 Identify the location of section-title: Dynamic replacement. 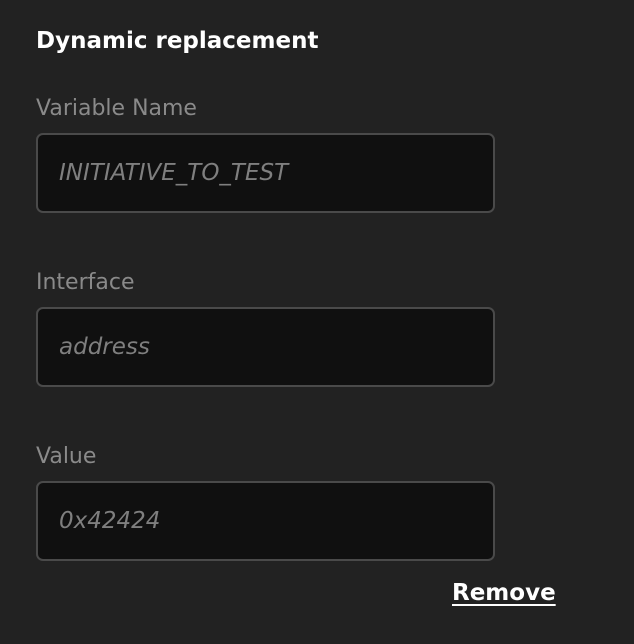
(177, 41).